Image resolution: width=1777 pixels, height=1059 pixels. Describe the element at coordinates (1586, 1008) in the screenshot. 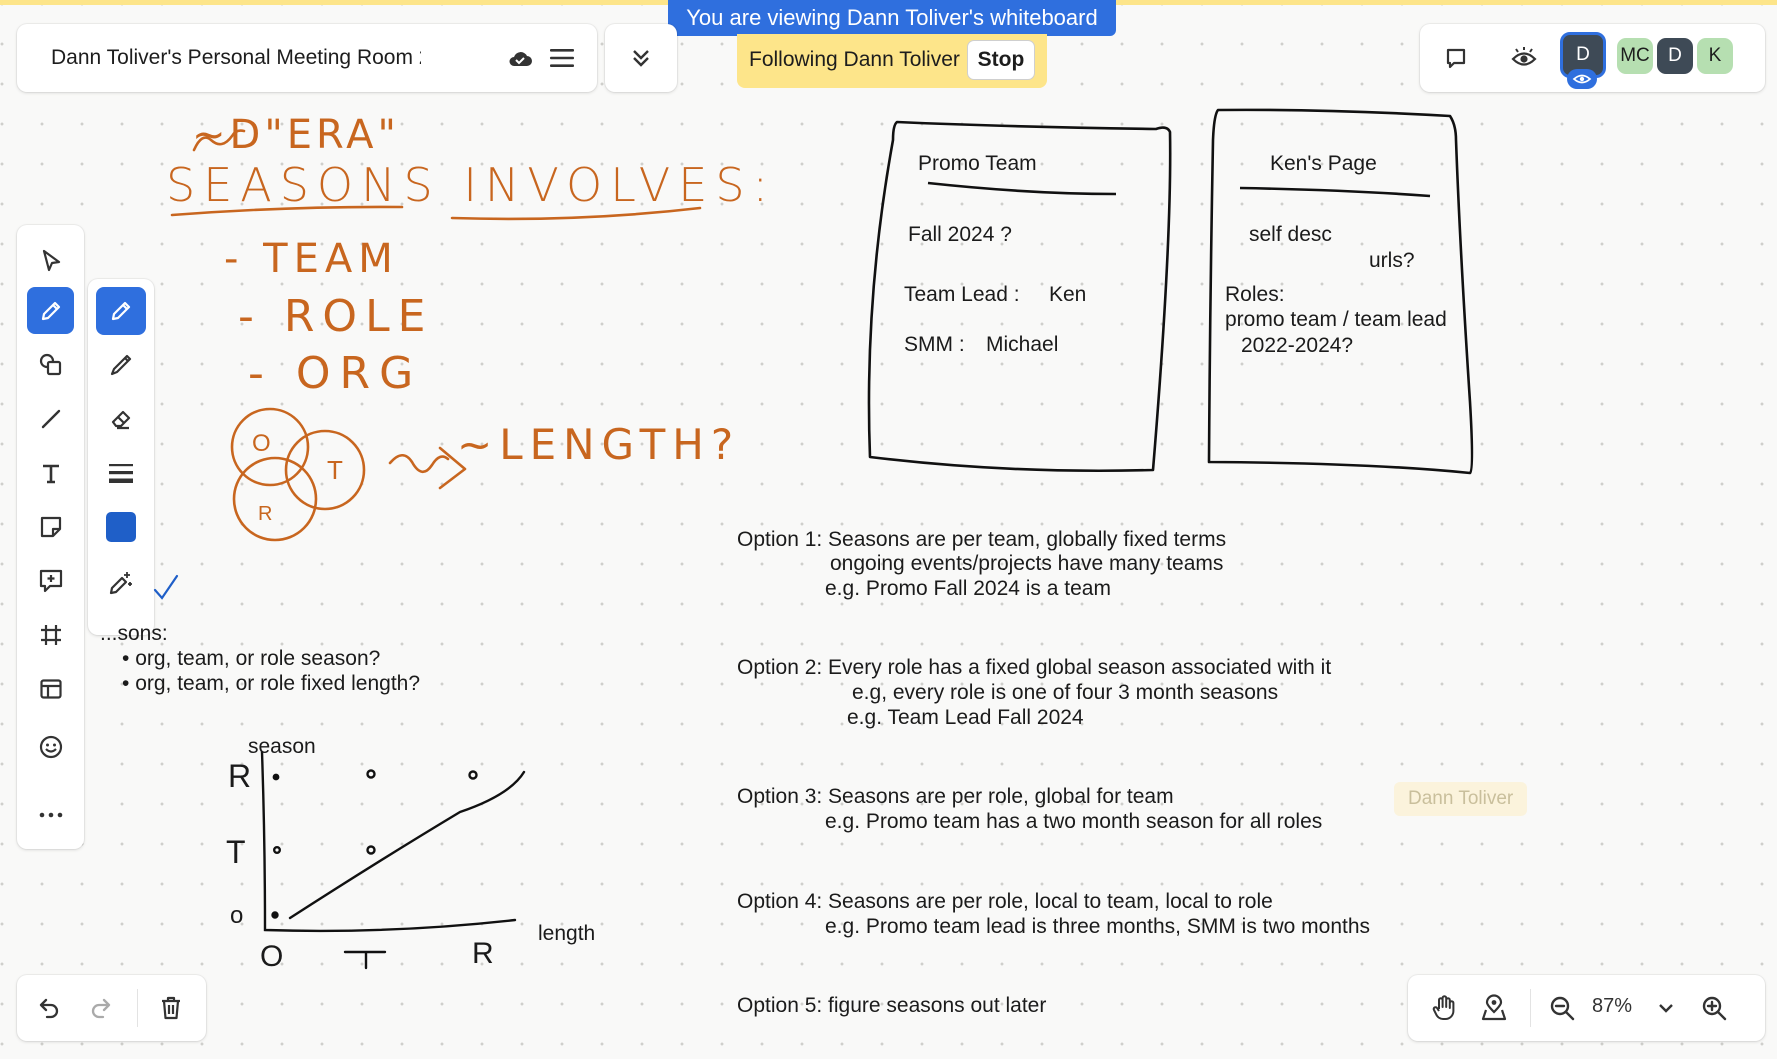

I see `navigation-panel: 87%` at that location.